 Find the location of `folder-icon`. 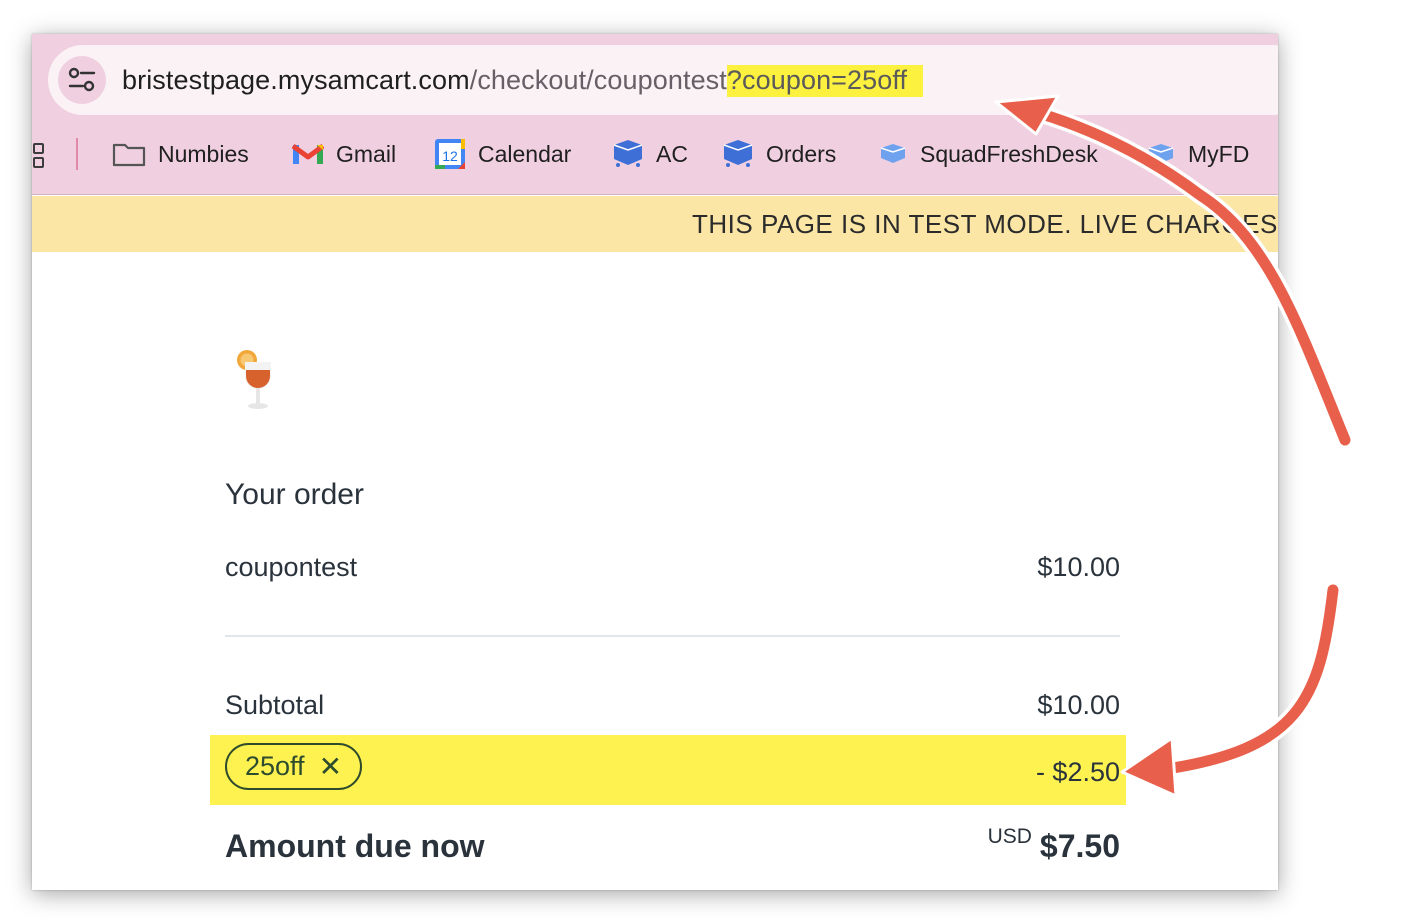

folder-icon is located at coordinates (129, 155).